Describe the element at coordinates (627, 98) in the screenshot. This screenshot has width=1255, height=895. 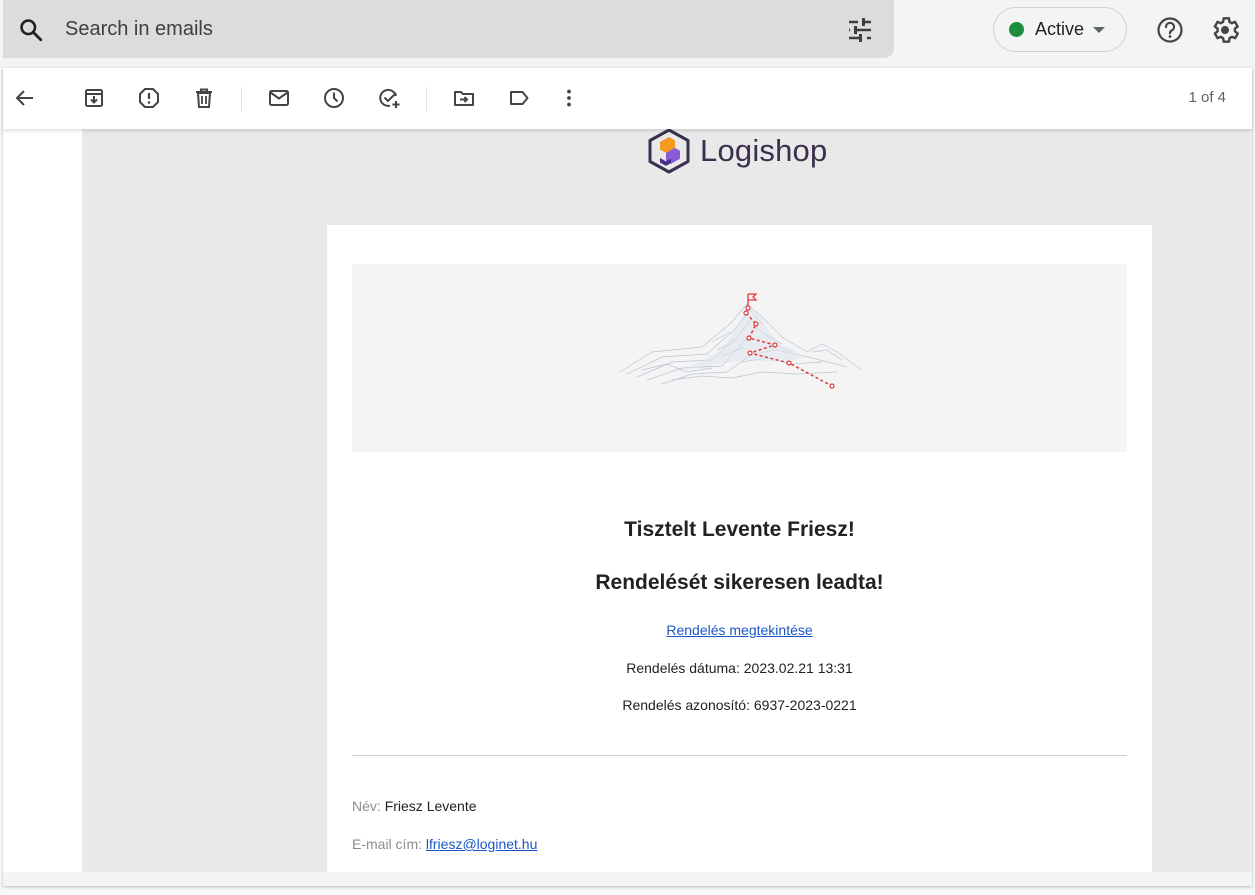
I see `email-toolbar: 1 of 4` at that location.